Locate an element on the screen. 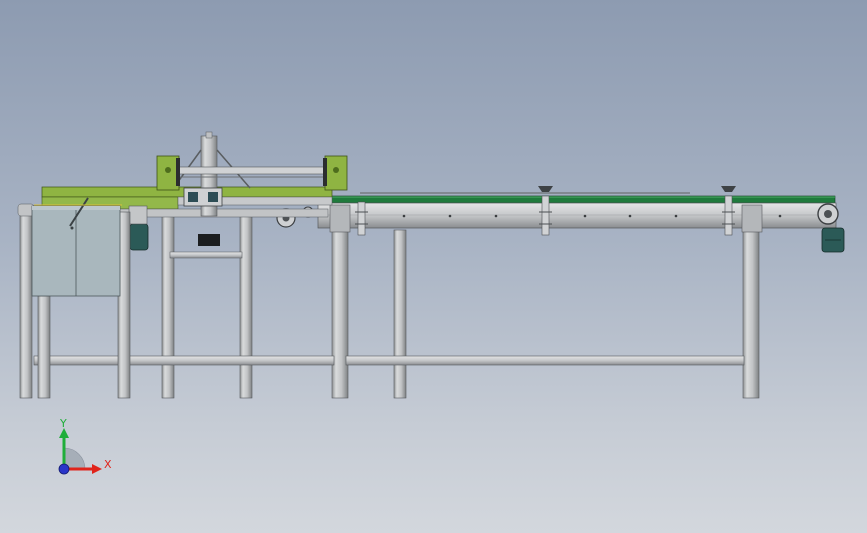 The height and width of the screenshot is (533, 867). infeed-motor is located at coordinates (139, 237).